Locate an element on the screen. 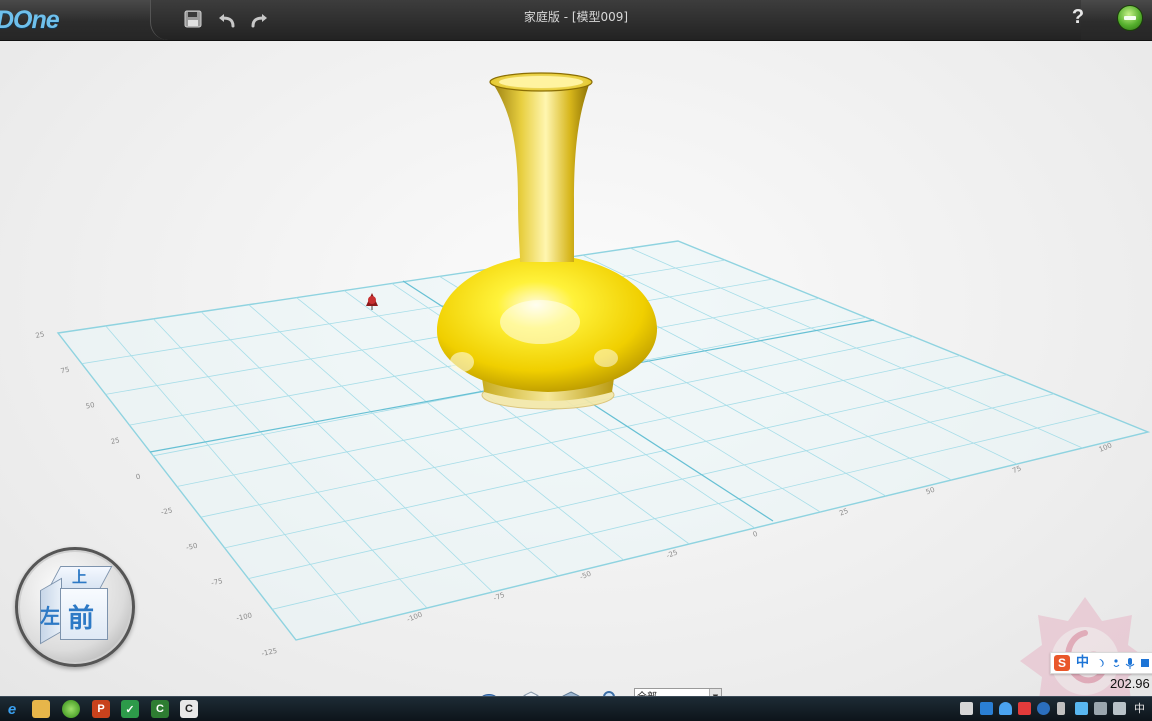 This screenshot has width=1152, height=721. view-cube-faces: 上 左 前 is located at coordinates (75, 605).